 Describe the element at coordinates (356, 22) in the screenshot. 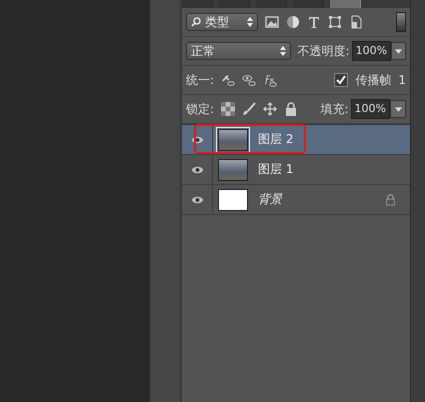

I see `document-icon` at that location.